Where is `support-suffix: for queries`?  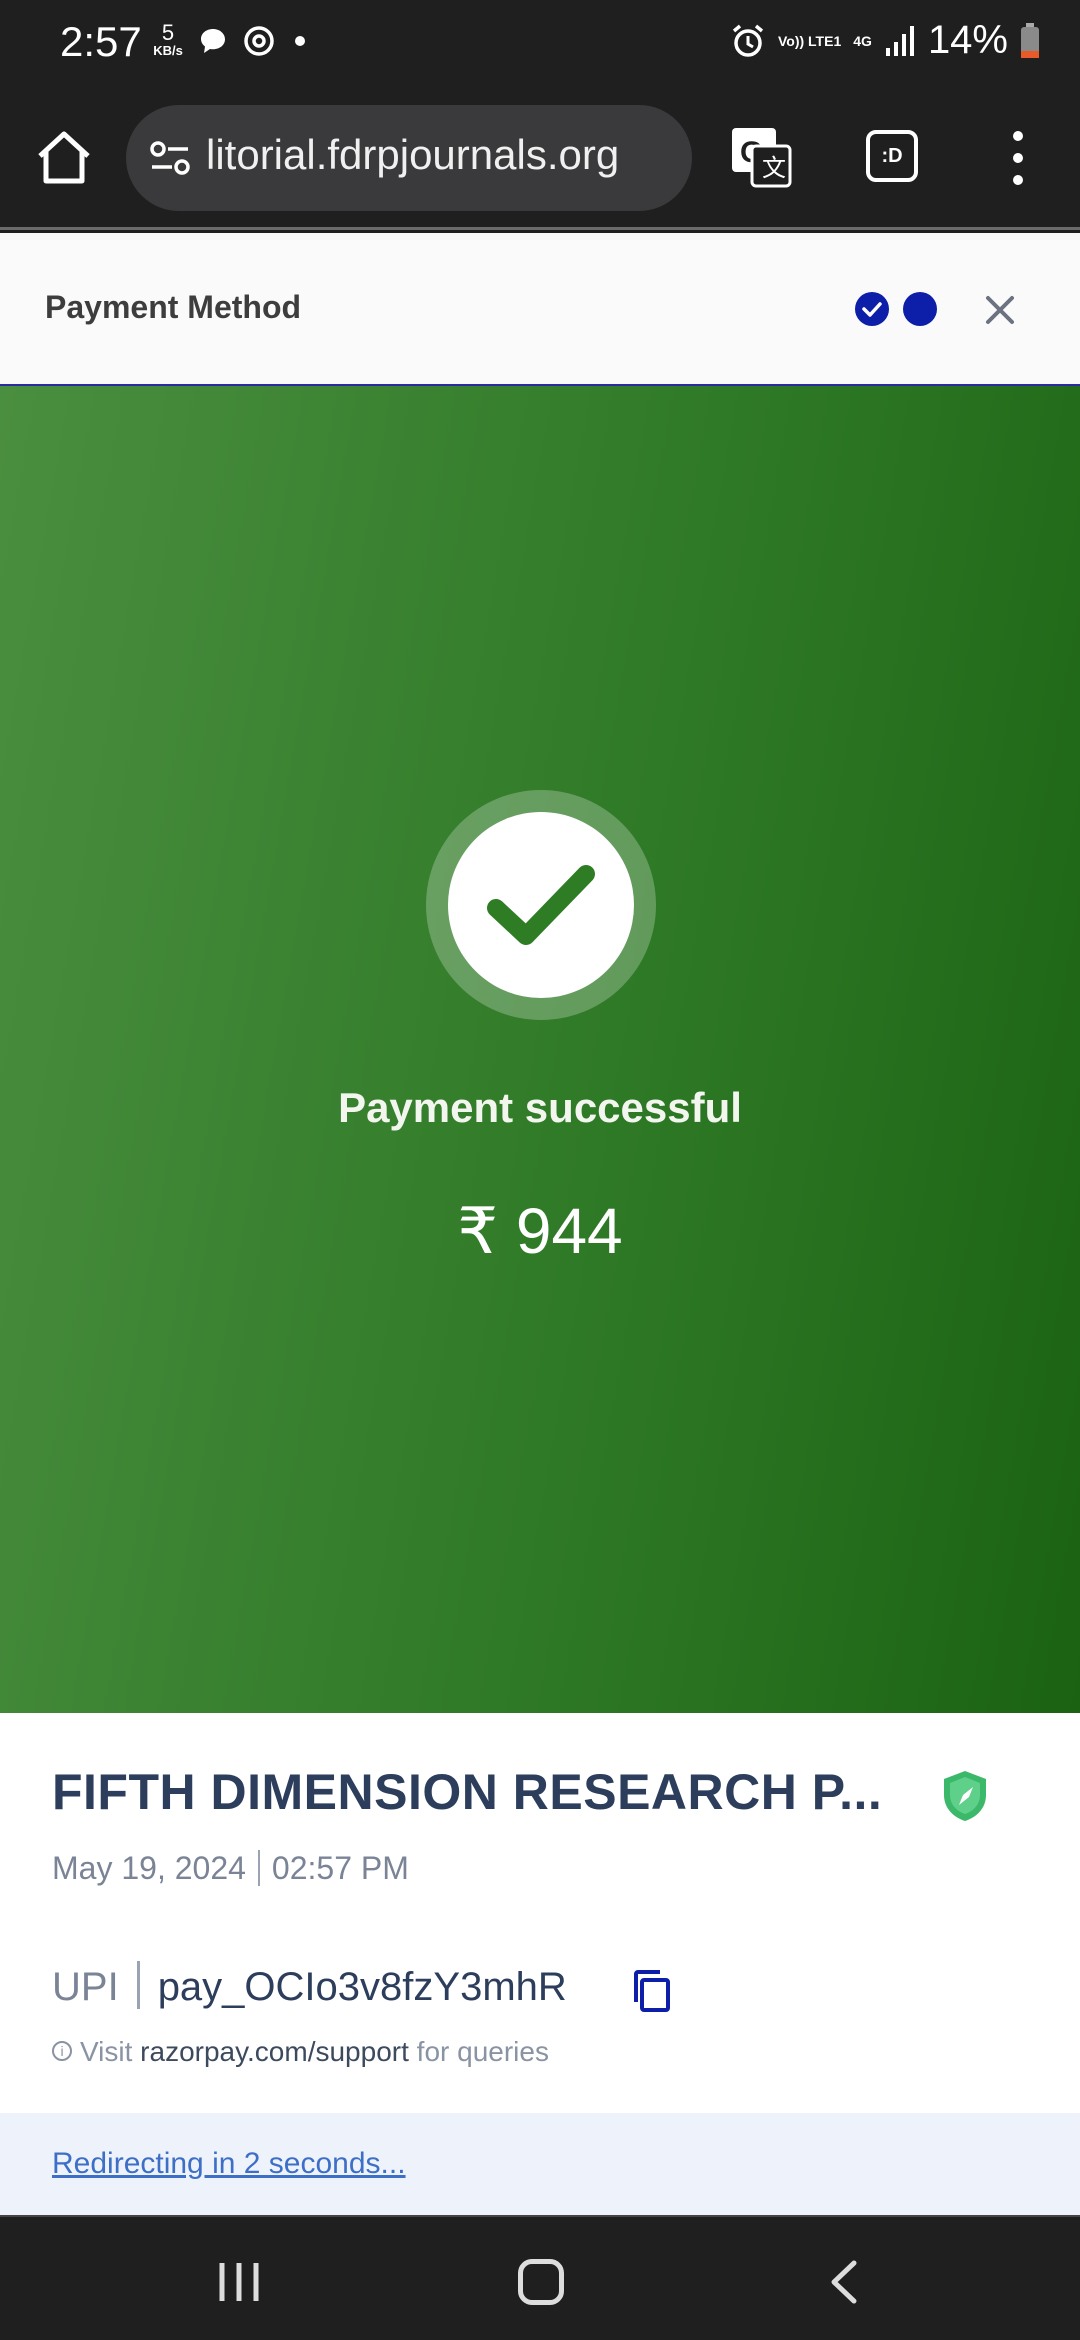
support-suffix: for queries is located at coordinates (482, 2051).